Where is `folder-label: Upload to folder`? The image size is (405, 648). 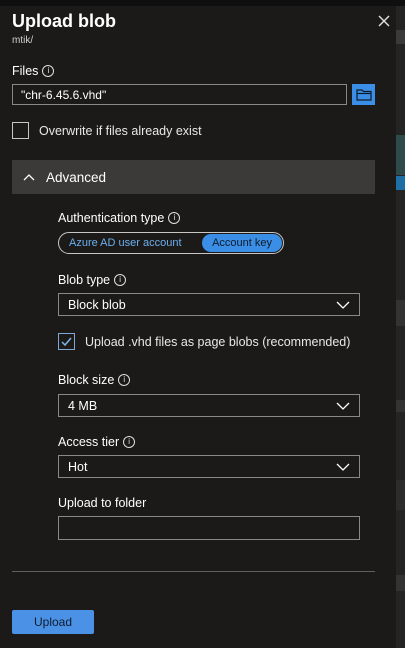 folder-label: Upload to folder is located at coordinates (102, 503).